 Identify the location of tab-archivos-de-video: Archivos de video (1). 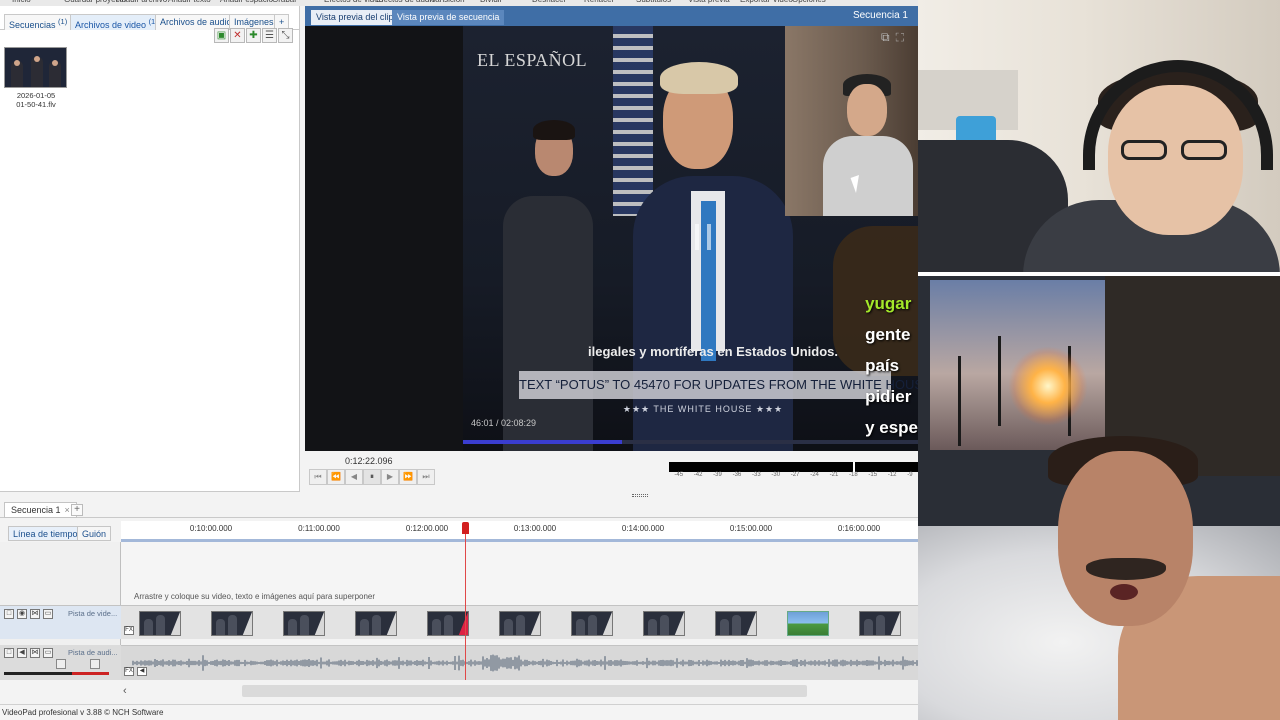
(116, 22).